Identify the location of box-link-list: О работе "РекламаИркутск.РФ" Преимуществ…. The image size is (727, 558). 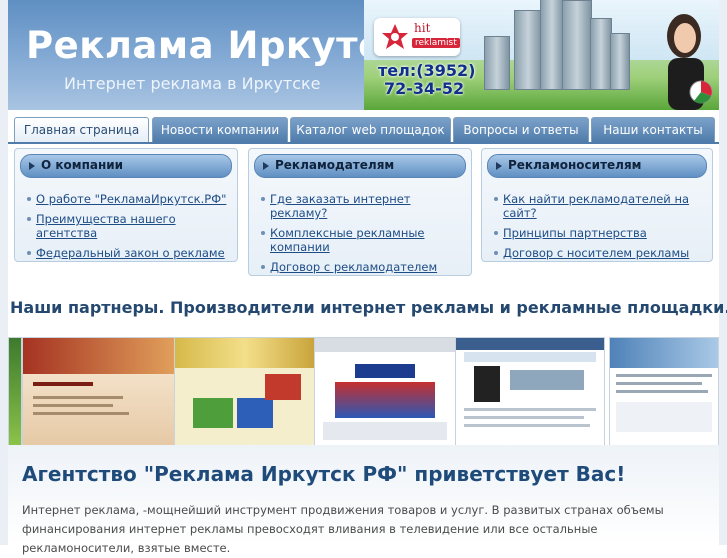
(127, 229).